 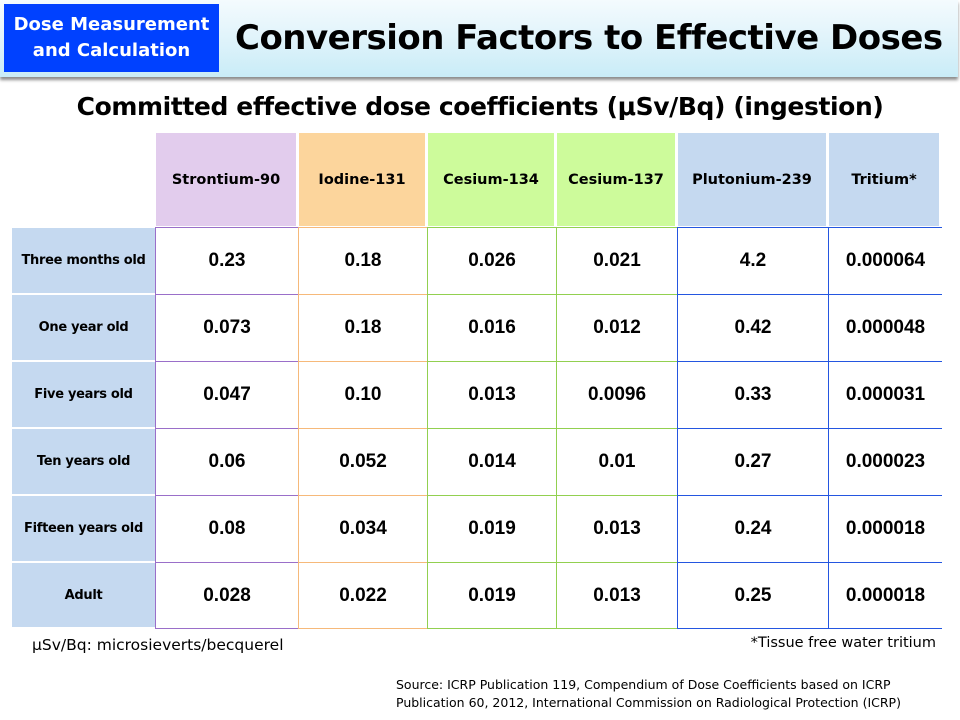 I want to click on table-cell: 0.026, so click(x=492, y=261).